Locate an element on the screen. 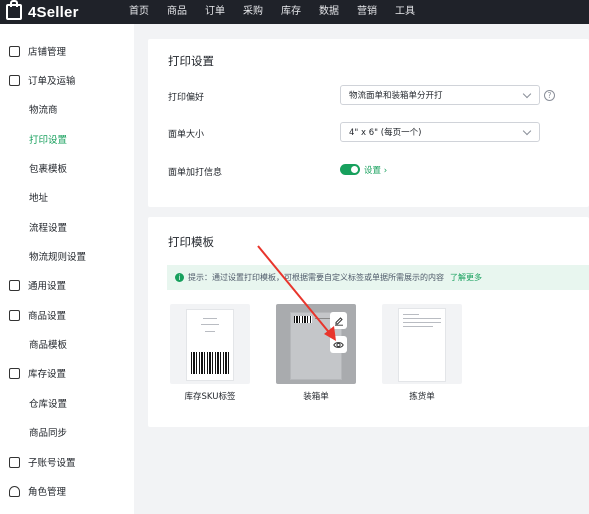  nav-inventory: 库存 is located at coordinates (291, 12).